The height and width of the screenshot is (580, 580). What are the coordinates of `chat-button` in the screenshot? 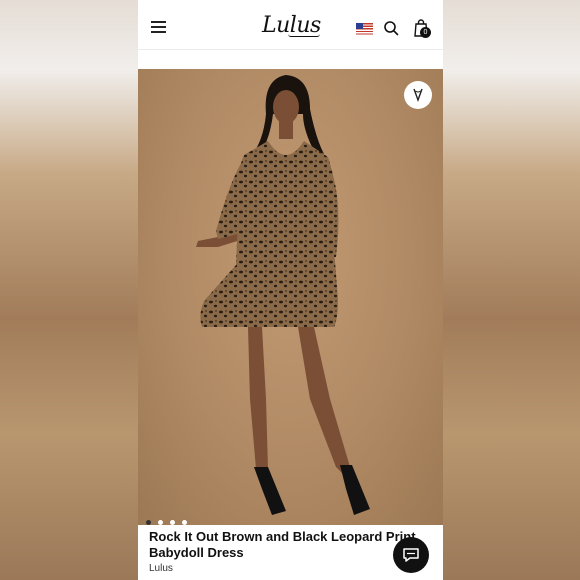 It's located at (411, 555).